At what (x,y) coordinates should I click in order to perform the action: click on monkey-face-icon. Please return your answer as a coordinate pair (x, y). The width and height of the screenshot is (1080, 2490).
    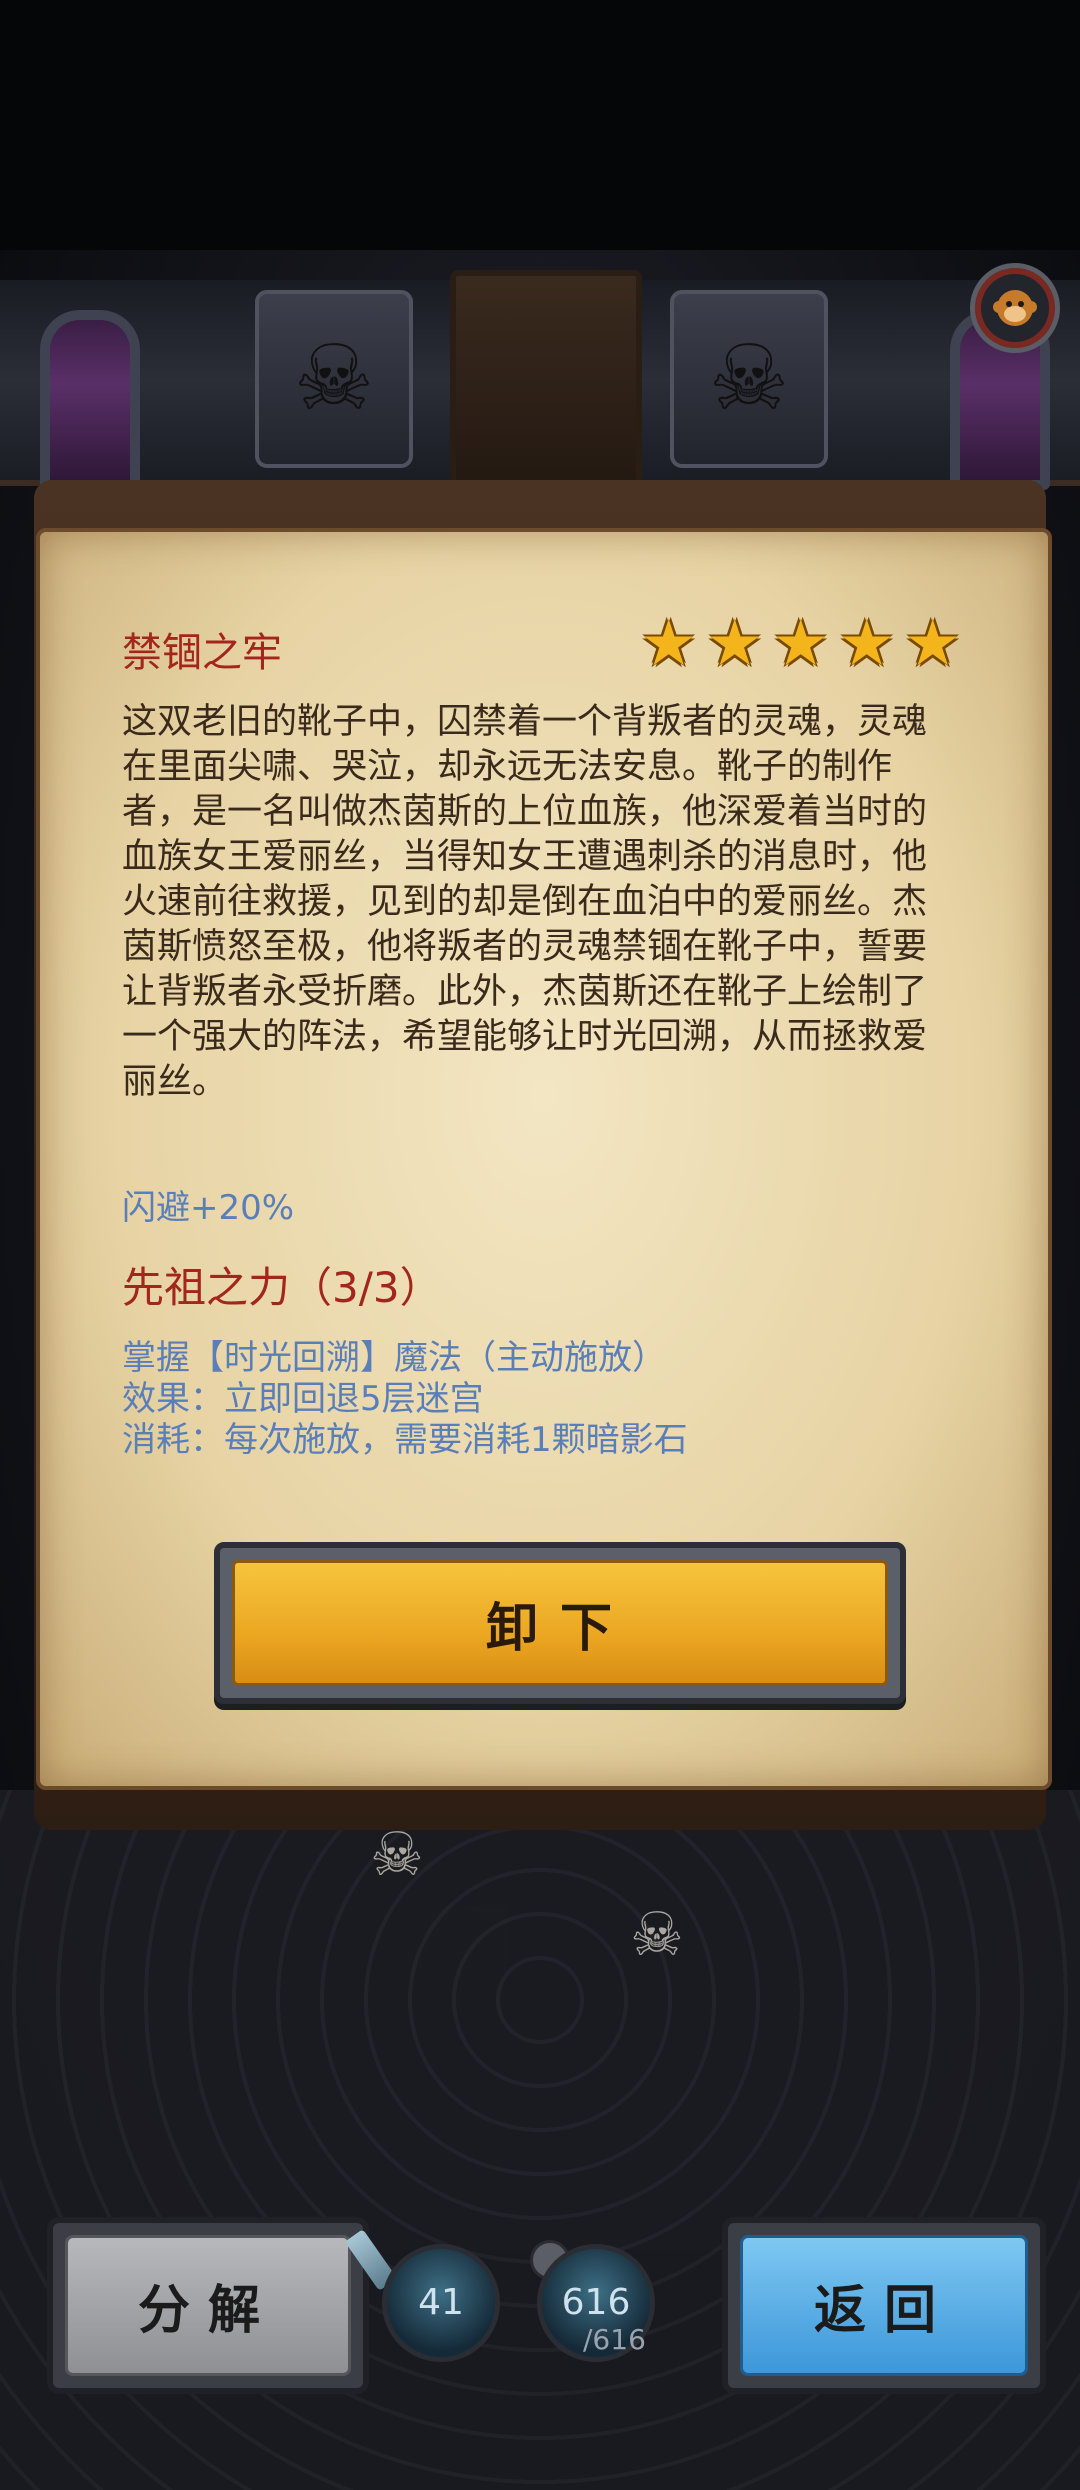
    Looking at the image, I should click on (1015, 308).